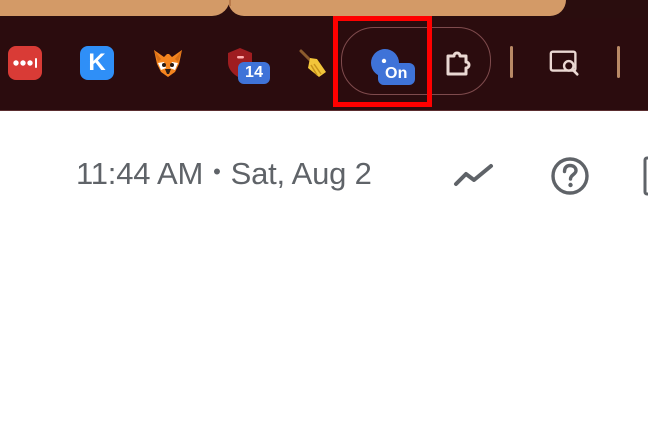 The height and width of the screenshot is (436, 648). I want to click on dots-bar-icon, so click(25, 63).